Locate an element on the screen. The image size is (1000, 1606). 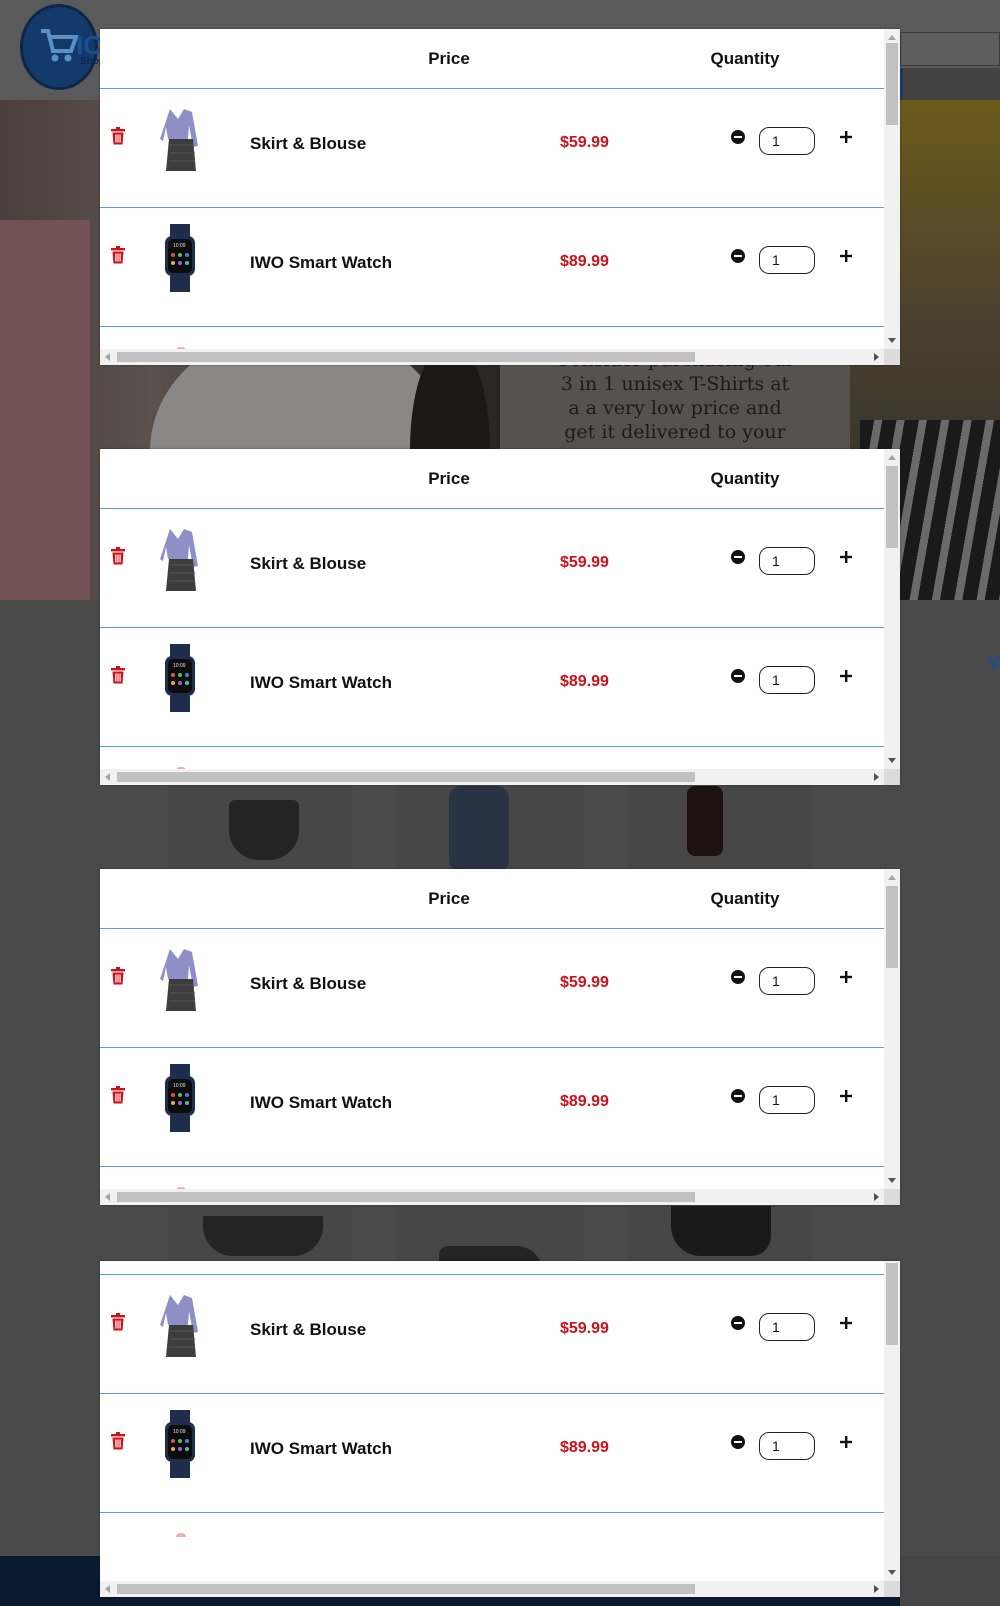
hero-promo-line: 3 in 1 unisex T-Shirts at is located at coordinates (675, 384).